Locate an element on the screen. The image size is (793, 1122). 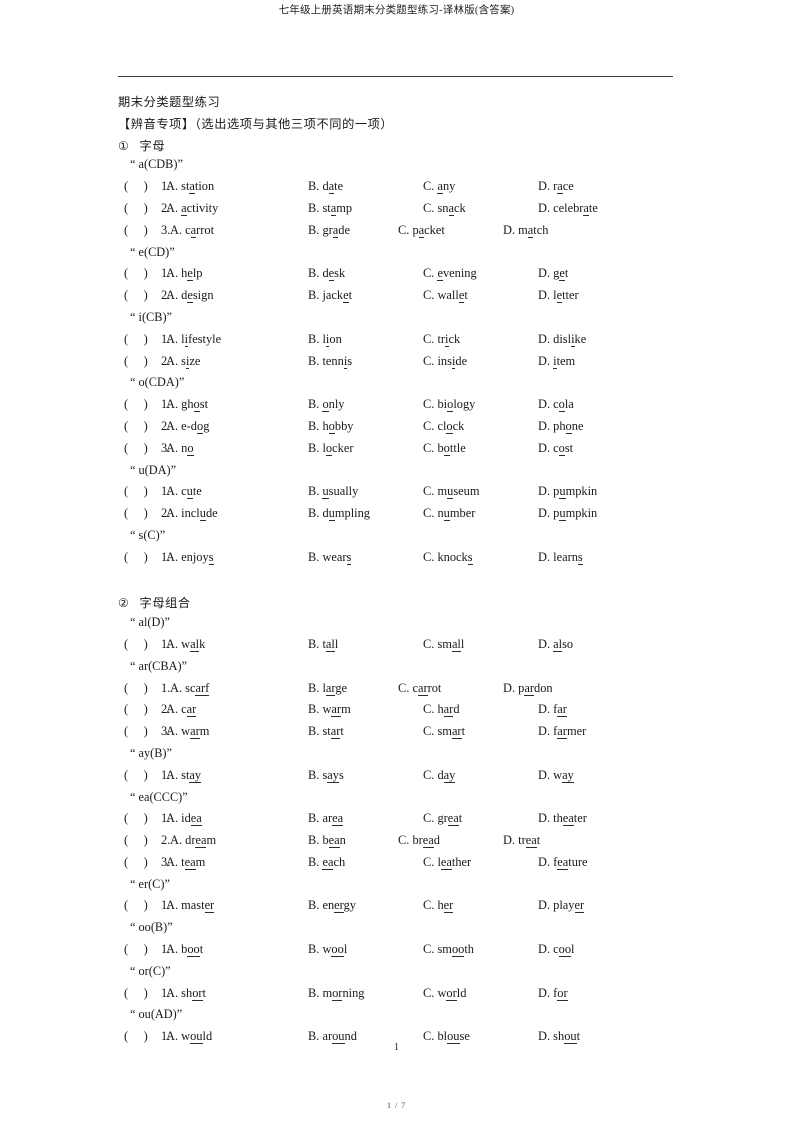
option-b: B. bean is located at coordinates (327, 841).